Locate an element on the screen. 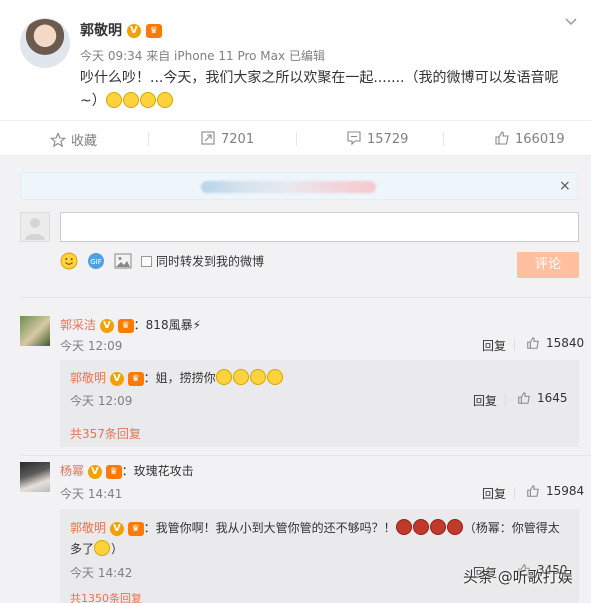 The height and width of the screenshot is (603, 591). author-name-row: 郭敬明 V ♛ is located at coordinates (121, 30).